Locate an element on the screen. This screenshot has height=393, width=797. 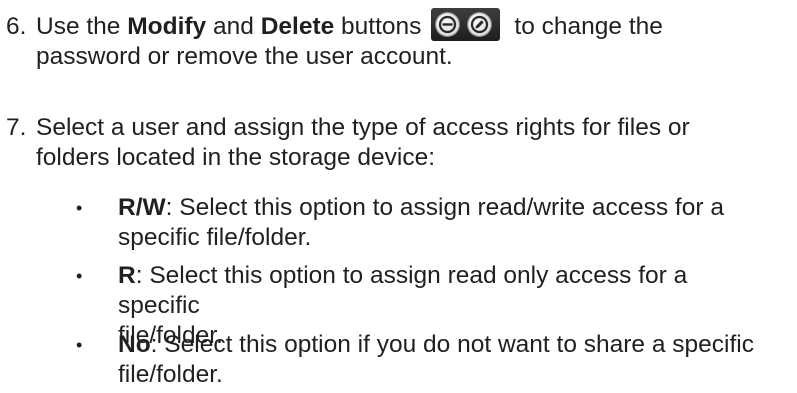
step-text-segment: buttons is located at coordinates (378, 26).